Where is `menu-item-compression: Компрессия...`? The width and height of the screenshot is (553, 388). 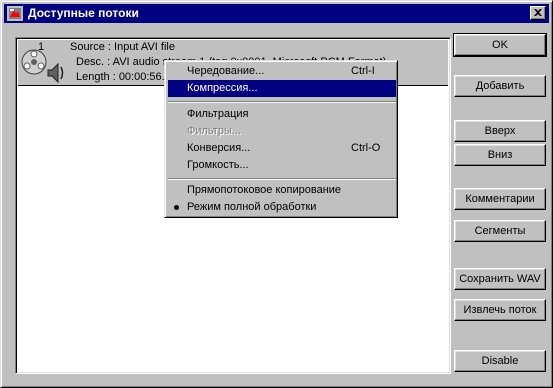 menu-item-compression: Компрессия... is located at coordinates (282, 88).